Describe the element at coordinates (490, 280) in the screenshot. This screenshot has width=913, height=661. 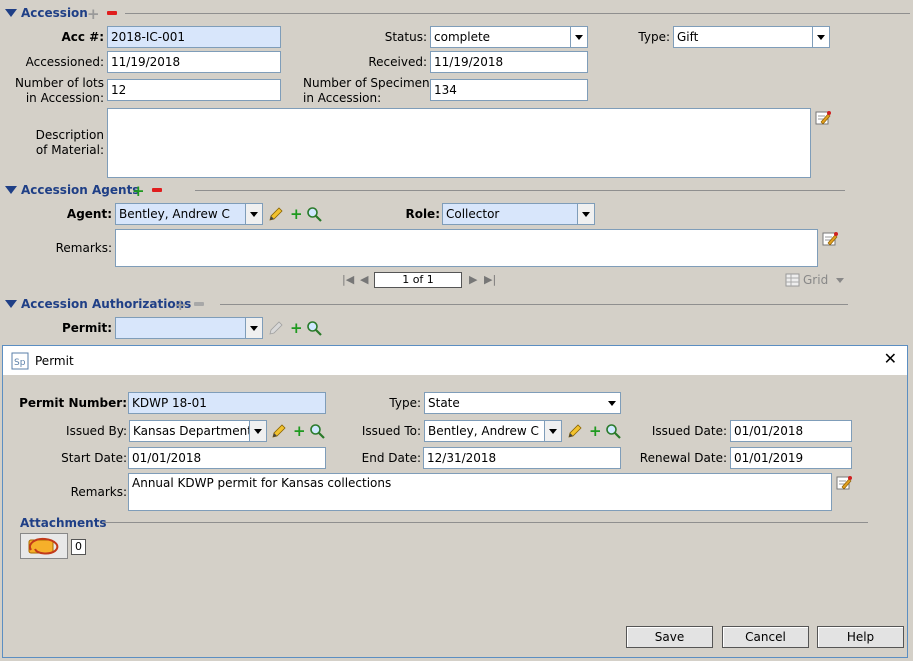
I see `last-page-icon: ▶|` at that location.